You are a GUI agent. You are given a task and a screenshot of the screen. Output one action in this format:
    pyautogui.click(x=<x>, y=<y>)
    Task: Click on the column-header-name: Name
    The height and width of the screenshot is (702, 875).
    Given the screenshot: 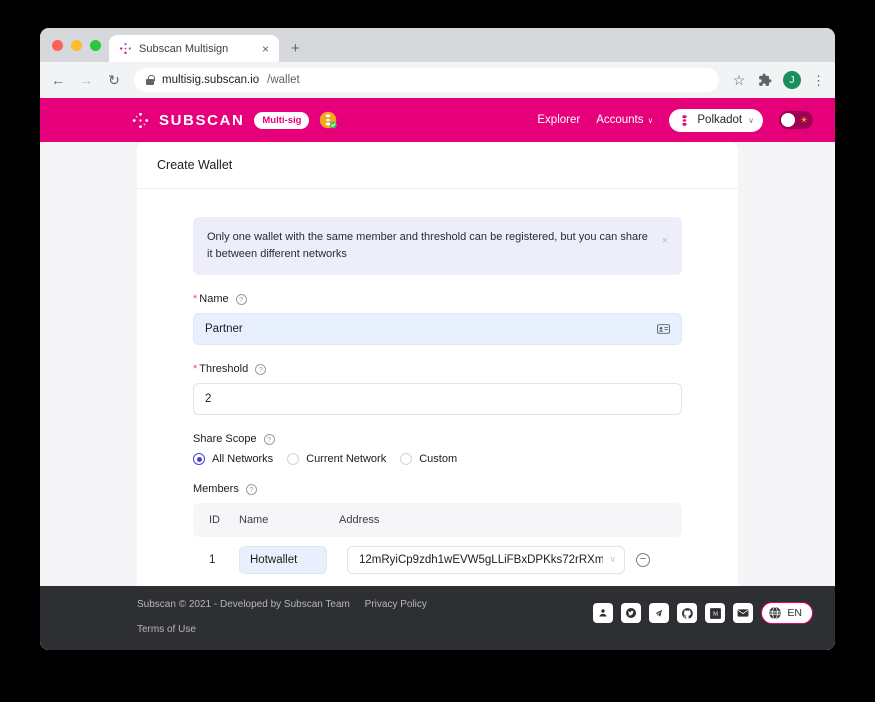 What is the action you would take?
    pyautogui.click(x=254, y=520)
    